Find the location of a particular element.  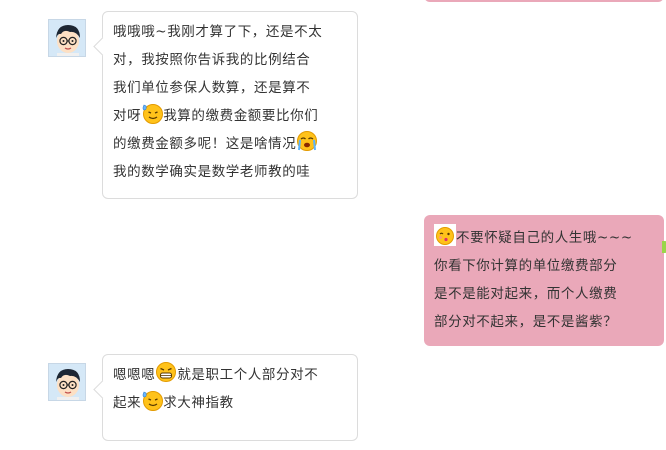

message-line: 是不是能对起来，而个人缴费 is located at coordinates (544, 294).